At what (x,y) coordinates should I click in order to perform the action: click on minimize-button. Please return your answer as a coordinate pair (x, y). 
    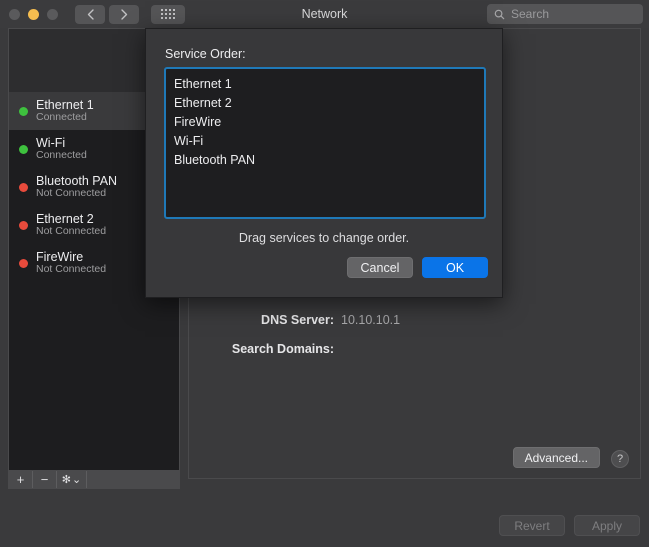
    Looking at the image, I should click on (33, 14).